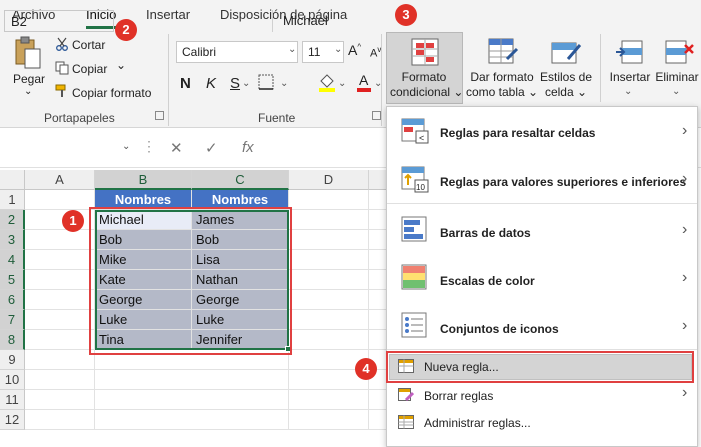 The width and height of the screenshot is (701, 447). Describe the element at coordinates (406, 422) in the screenshot. I see `manage-rules-icon` at that location.